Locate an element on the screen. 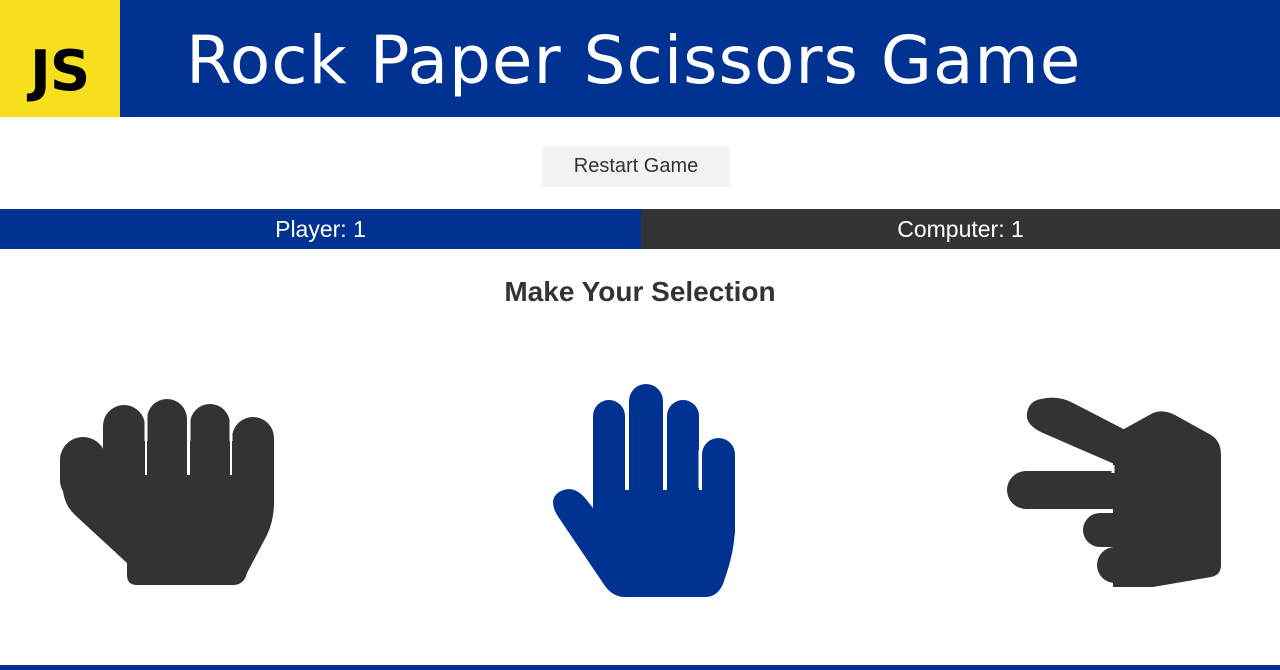 The image size is (1280, 670). choice-scissors is located at coordinates (1115, 492).